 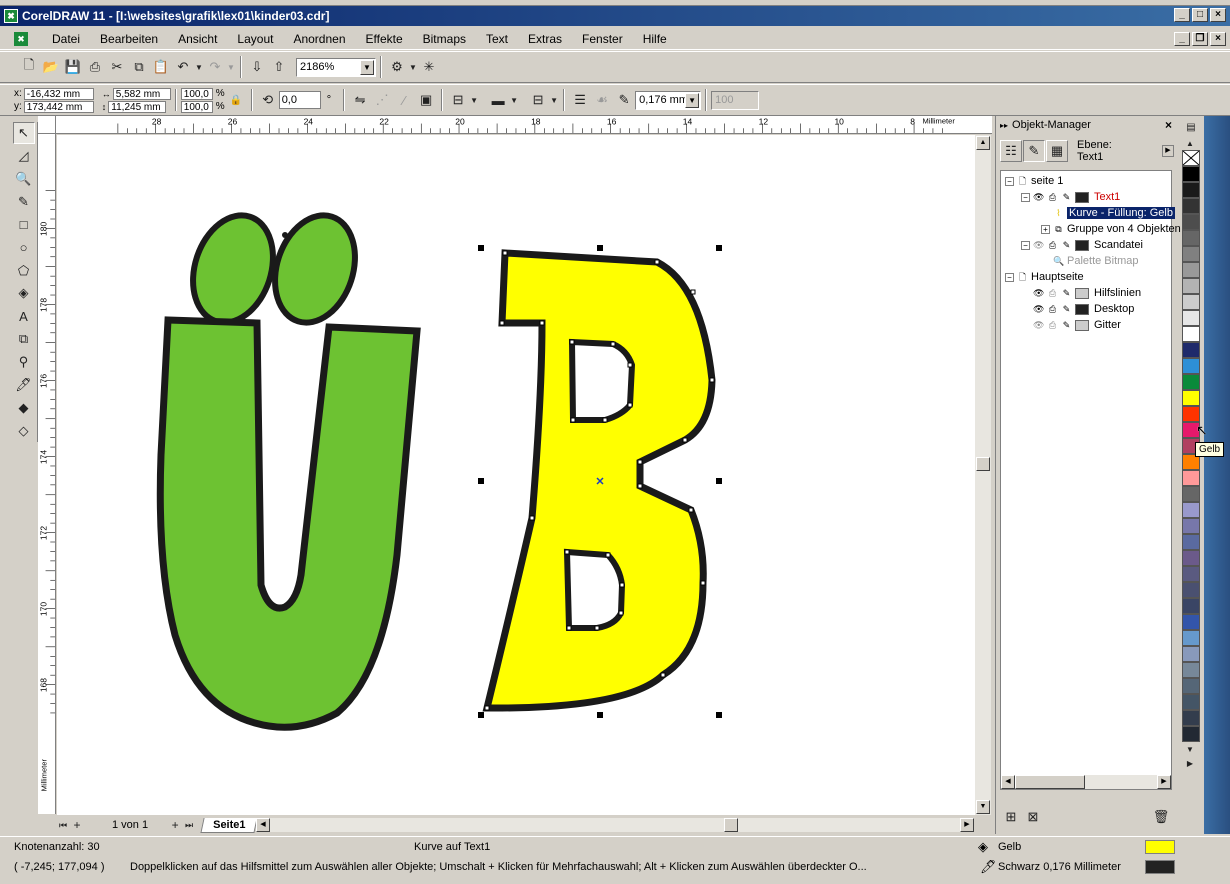 I want to click on ellipse-tool-icon: ○, so click(x=24, y=248).